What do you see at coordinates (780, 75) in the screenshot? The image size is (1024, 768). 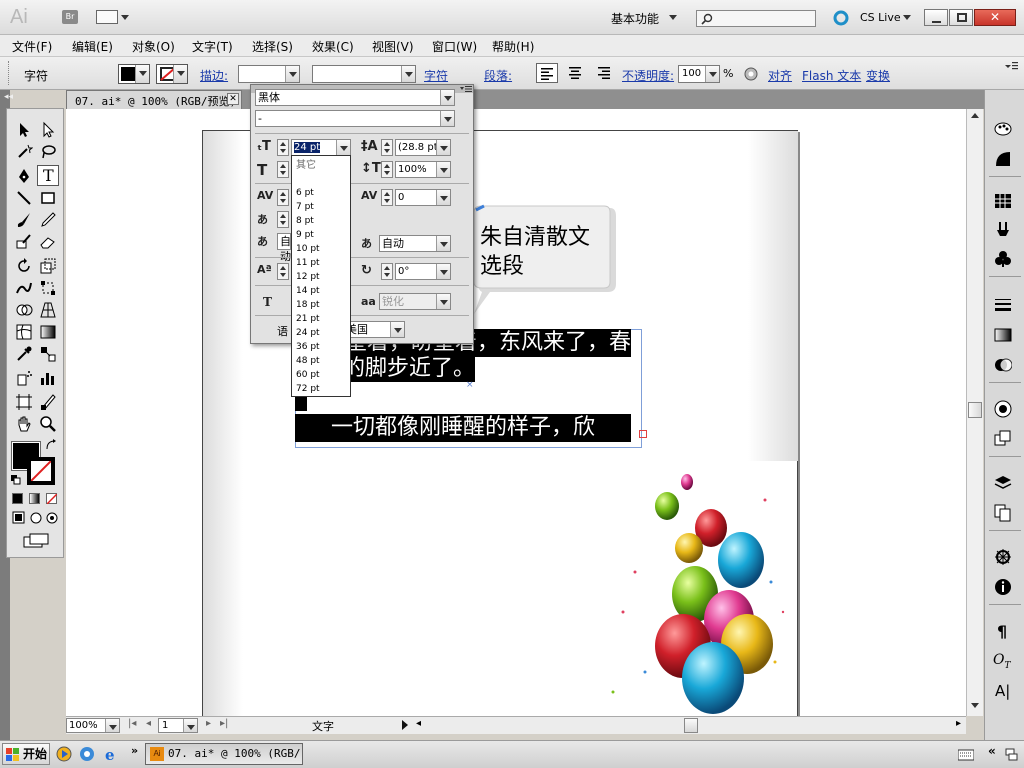 I see `align-link: 对齐` at bounding box center [780, 75].